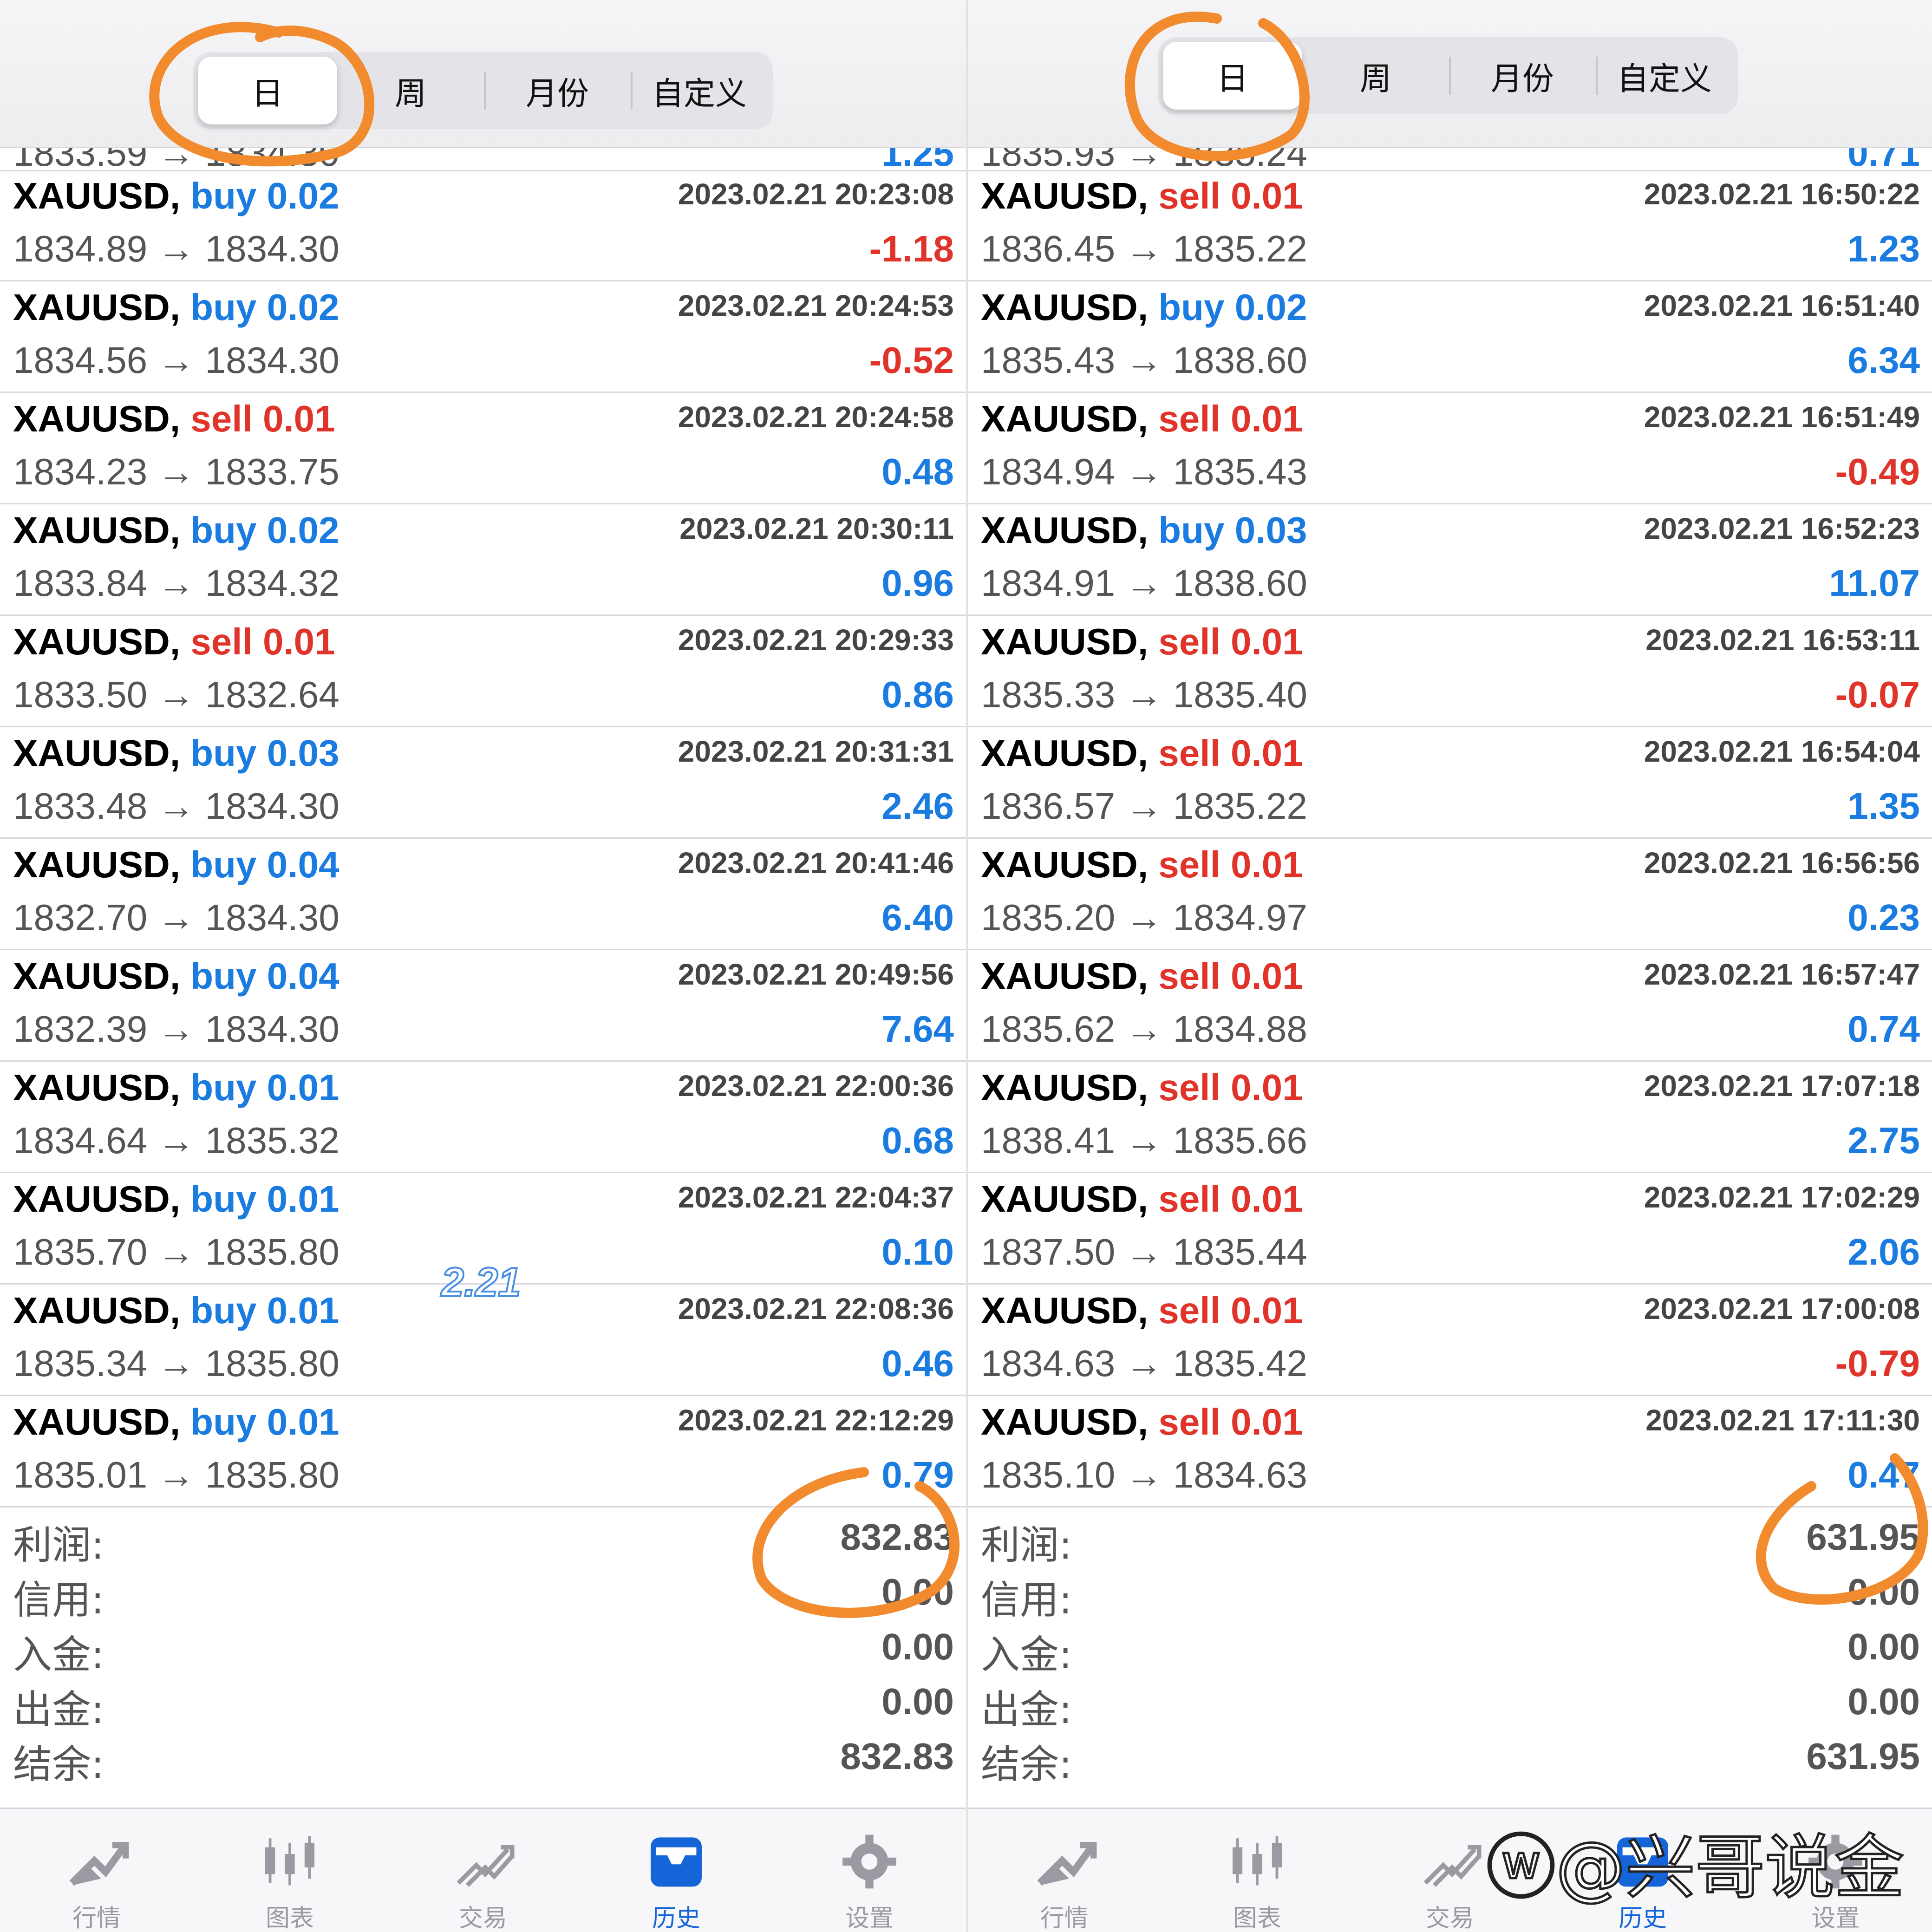  Describe the element at coordinates (1883, 1474) in the screenshot. I see `deal-profit: 0.47` at that location.